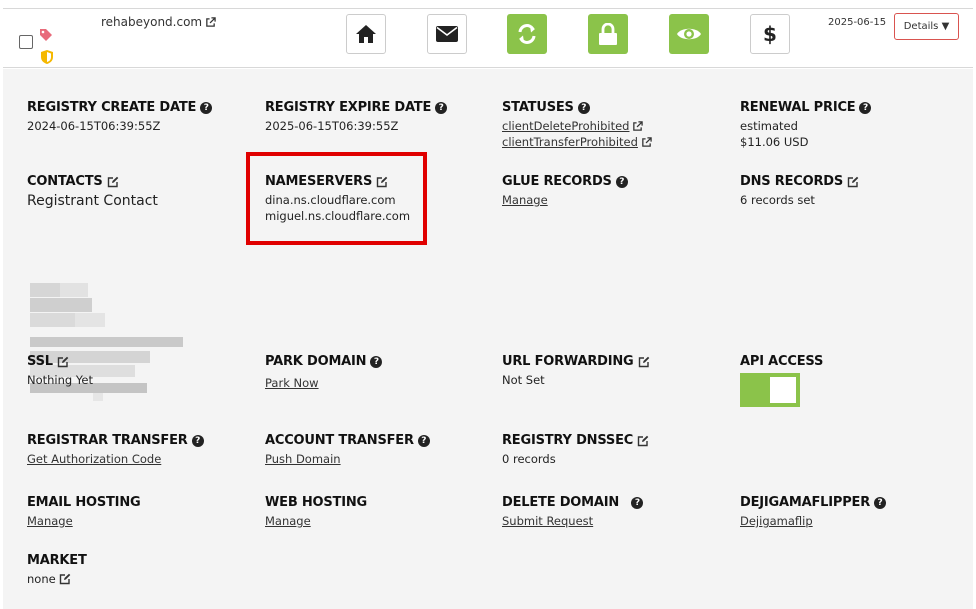 The width and height of the screenshot is (976, 609). Describe the element at coordinates (316, 512) in the screenshot. I see `web-hosting: WEB HOSTING Manage` at that location.